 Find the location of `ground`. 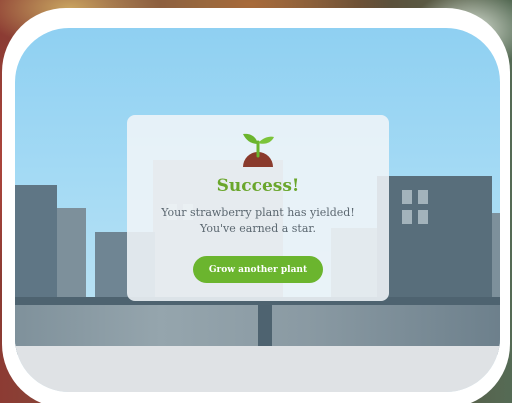

ground is located at coordinates (257, 369).